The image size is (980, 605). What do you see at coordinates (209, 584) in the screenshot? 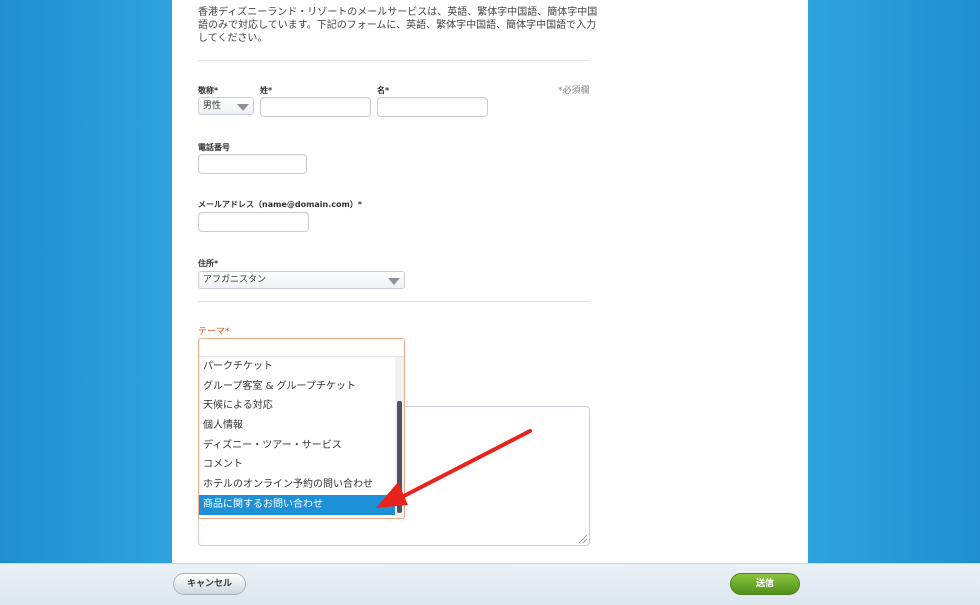
I see `cancel-button: キャンセル` at bounding box center [209, 584].